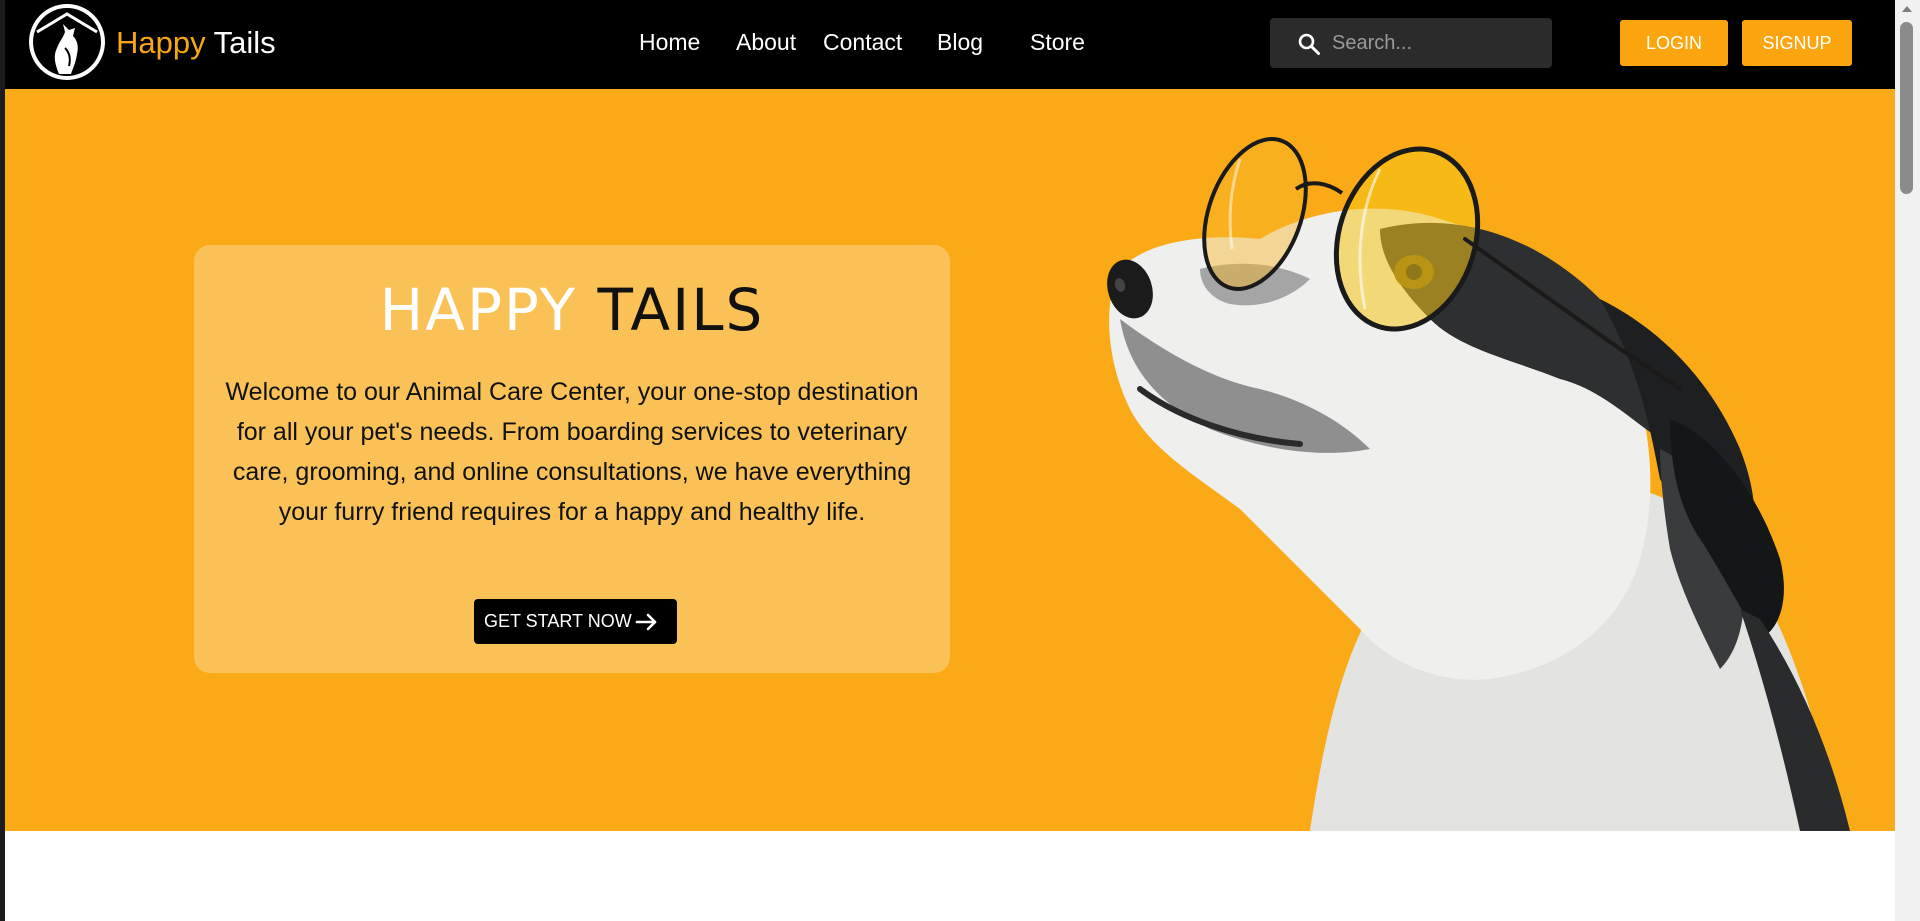 The image size is (1920, 921). What do you see at coordinates (646, 622) in the screenshot?
I see `arrow-right-icon` at bounding box center [646, 622].